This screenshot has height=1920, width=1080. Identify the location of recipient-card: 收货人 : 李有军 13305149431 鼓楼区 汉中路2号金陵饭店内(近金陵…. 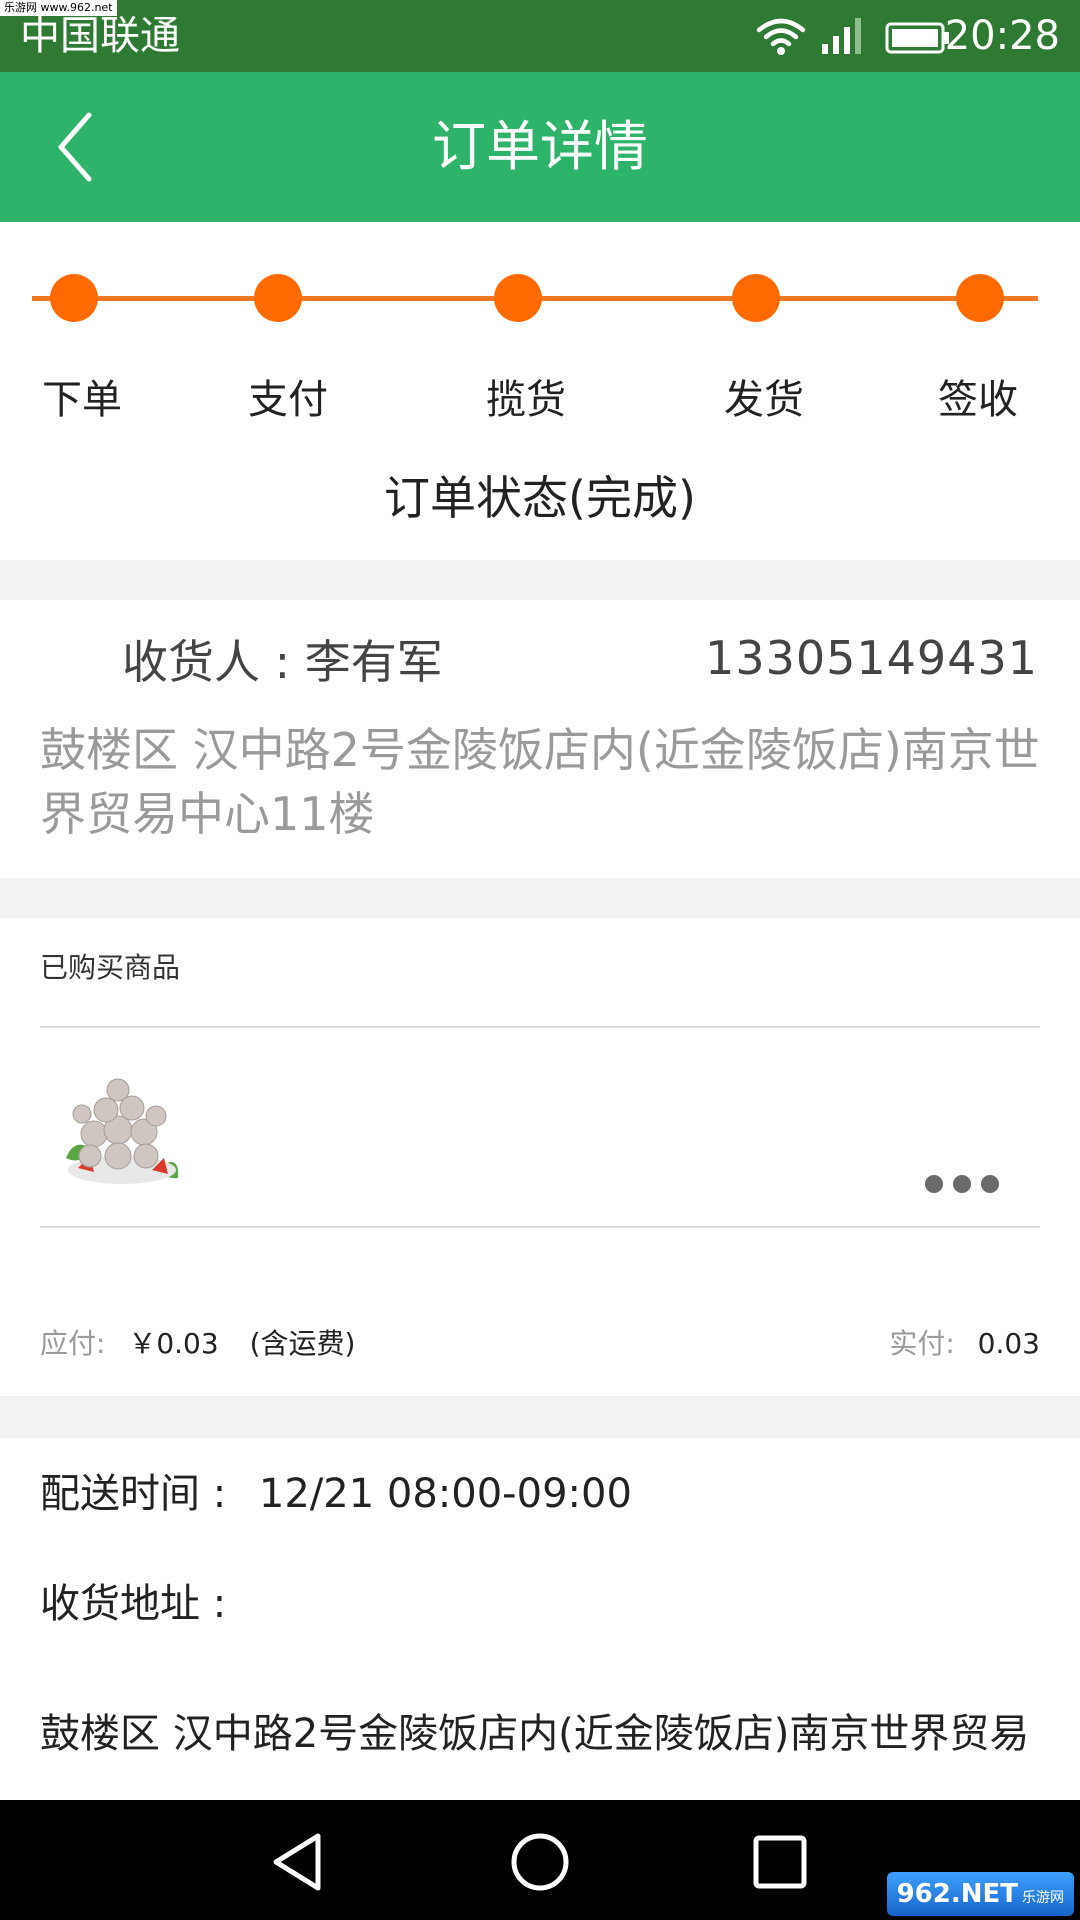
(540, 739).